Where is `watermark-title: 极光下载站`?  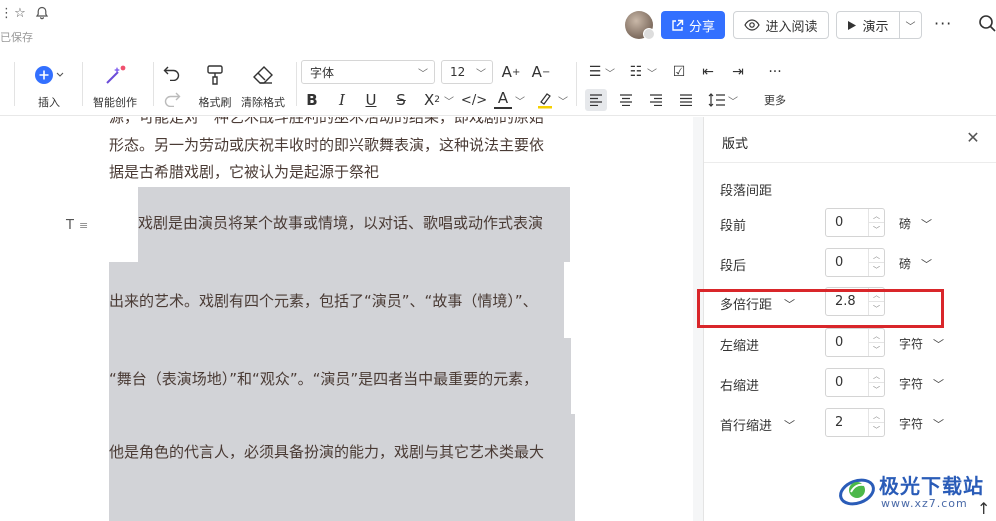 watermark-title: 极光下载站 is located at coordinates (931, 486).